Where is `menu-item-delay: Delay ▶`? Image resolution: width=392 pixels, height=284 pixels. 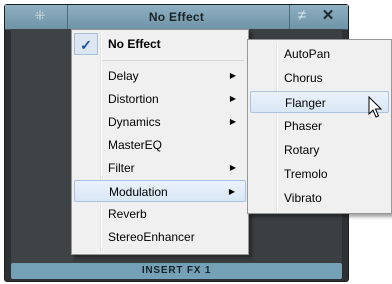 menu-item-delay: Delay ▶ is located at coordinates (160, 76).